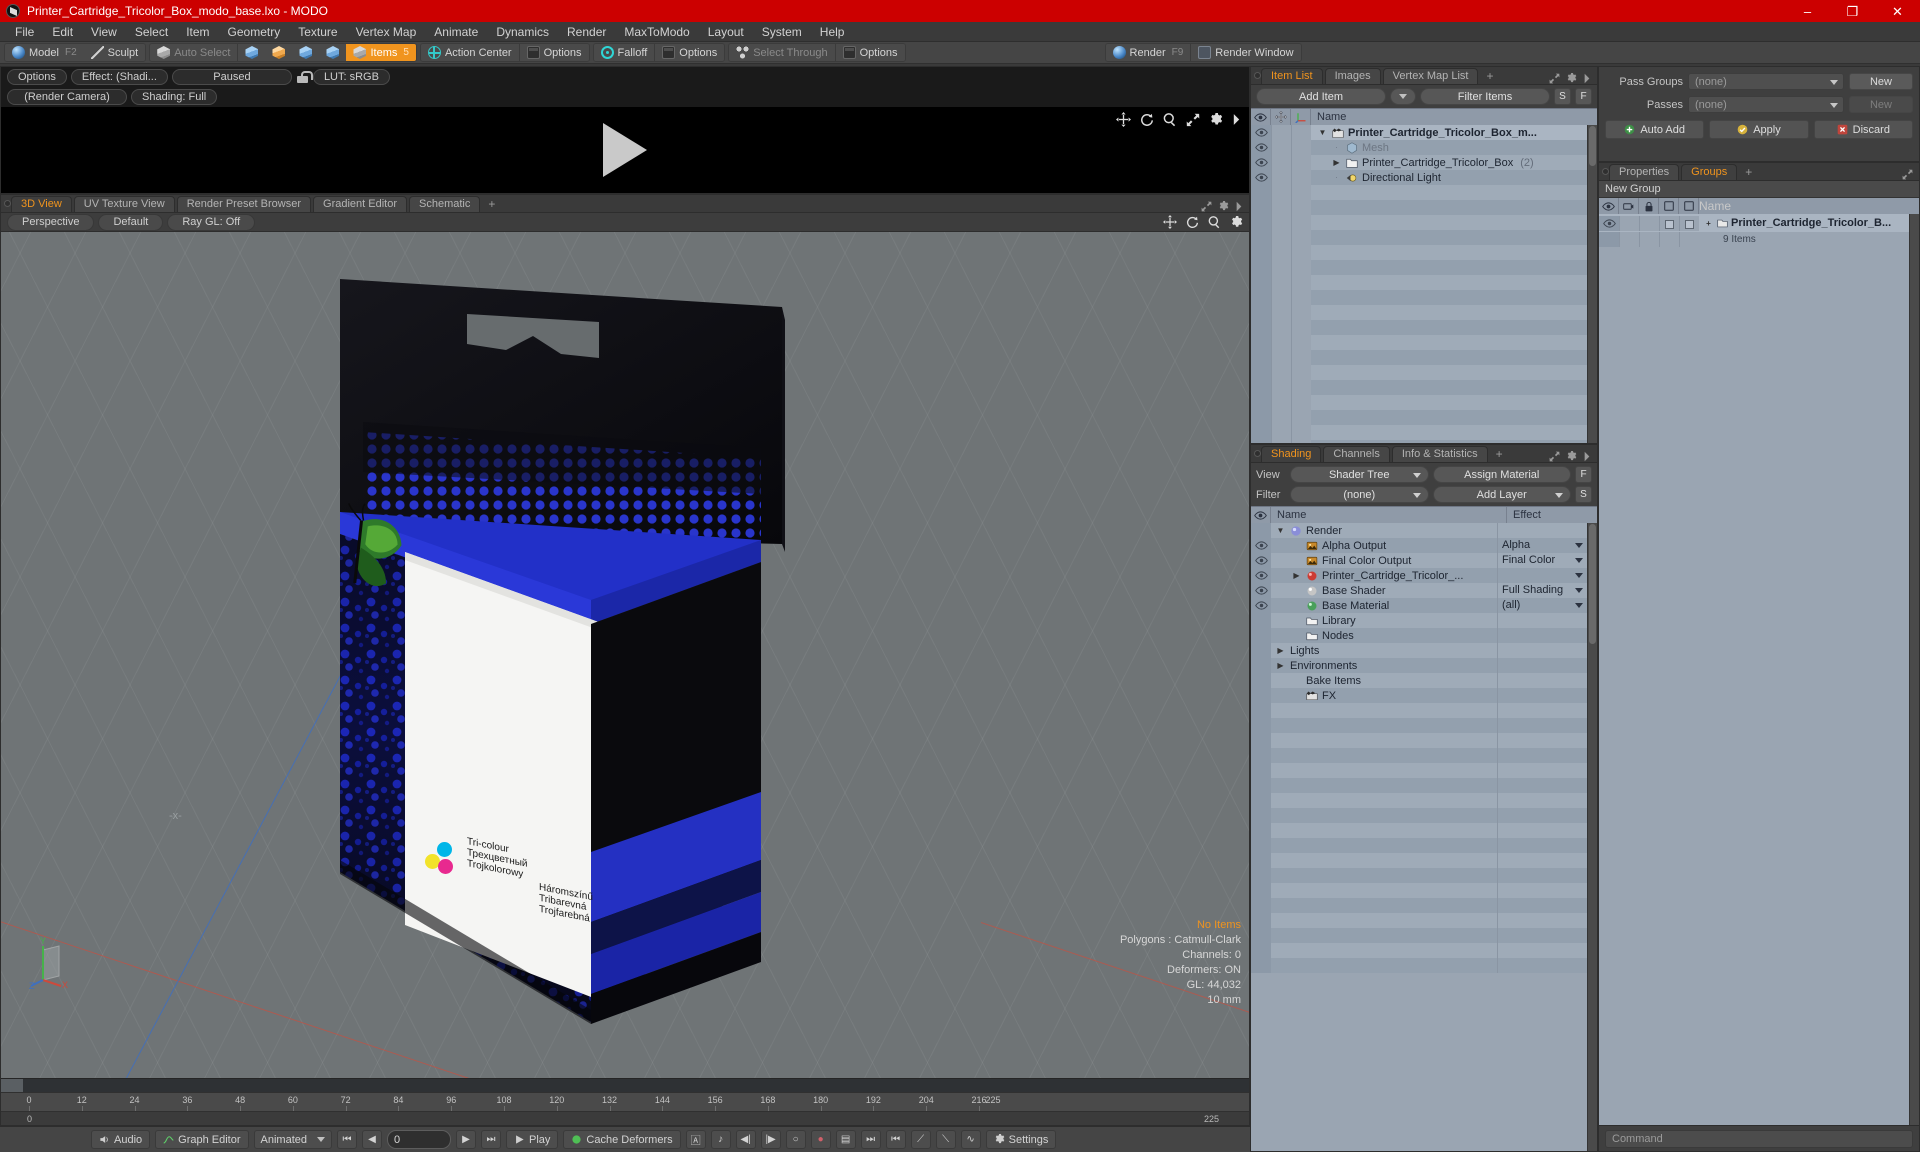 Image resolution: width=1920 pixels, height=1152 pixels. I want to click on play-triangle-icon, so click(625, 150).